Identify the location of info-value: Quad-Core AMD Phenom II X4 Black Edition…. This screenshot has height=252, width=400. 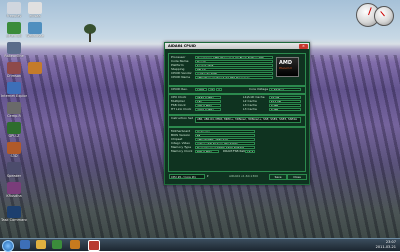
(234, 58).